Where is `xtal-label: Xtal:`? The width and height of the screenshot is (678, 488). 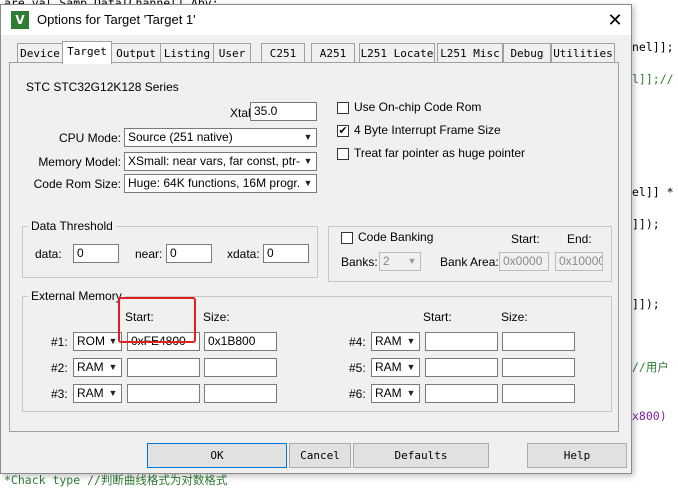
xtal-label: Xtal: is located at coordinates (241, 113).